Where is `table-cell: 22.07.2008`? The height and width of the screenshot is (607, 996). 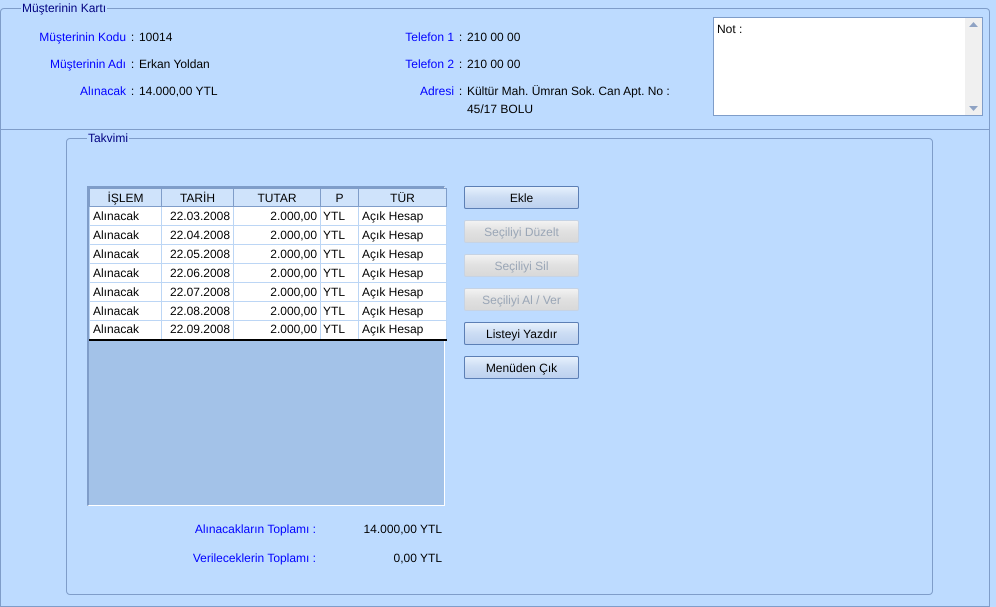 table-cell: 22.07.2008 is located at coordinates (198, 292).